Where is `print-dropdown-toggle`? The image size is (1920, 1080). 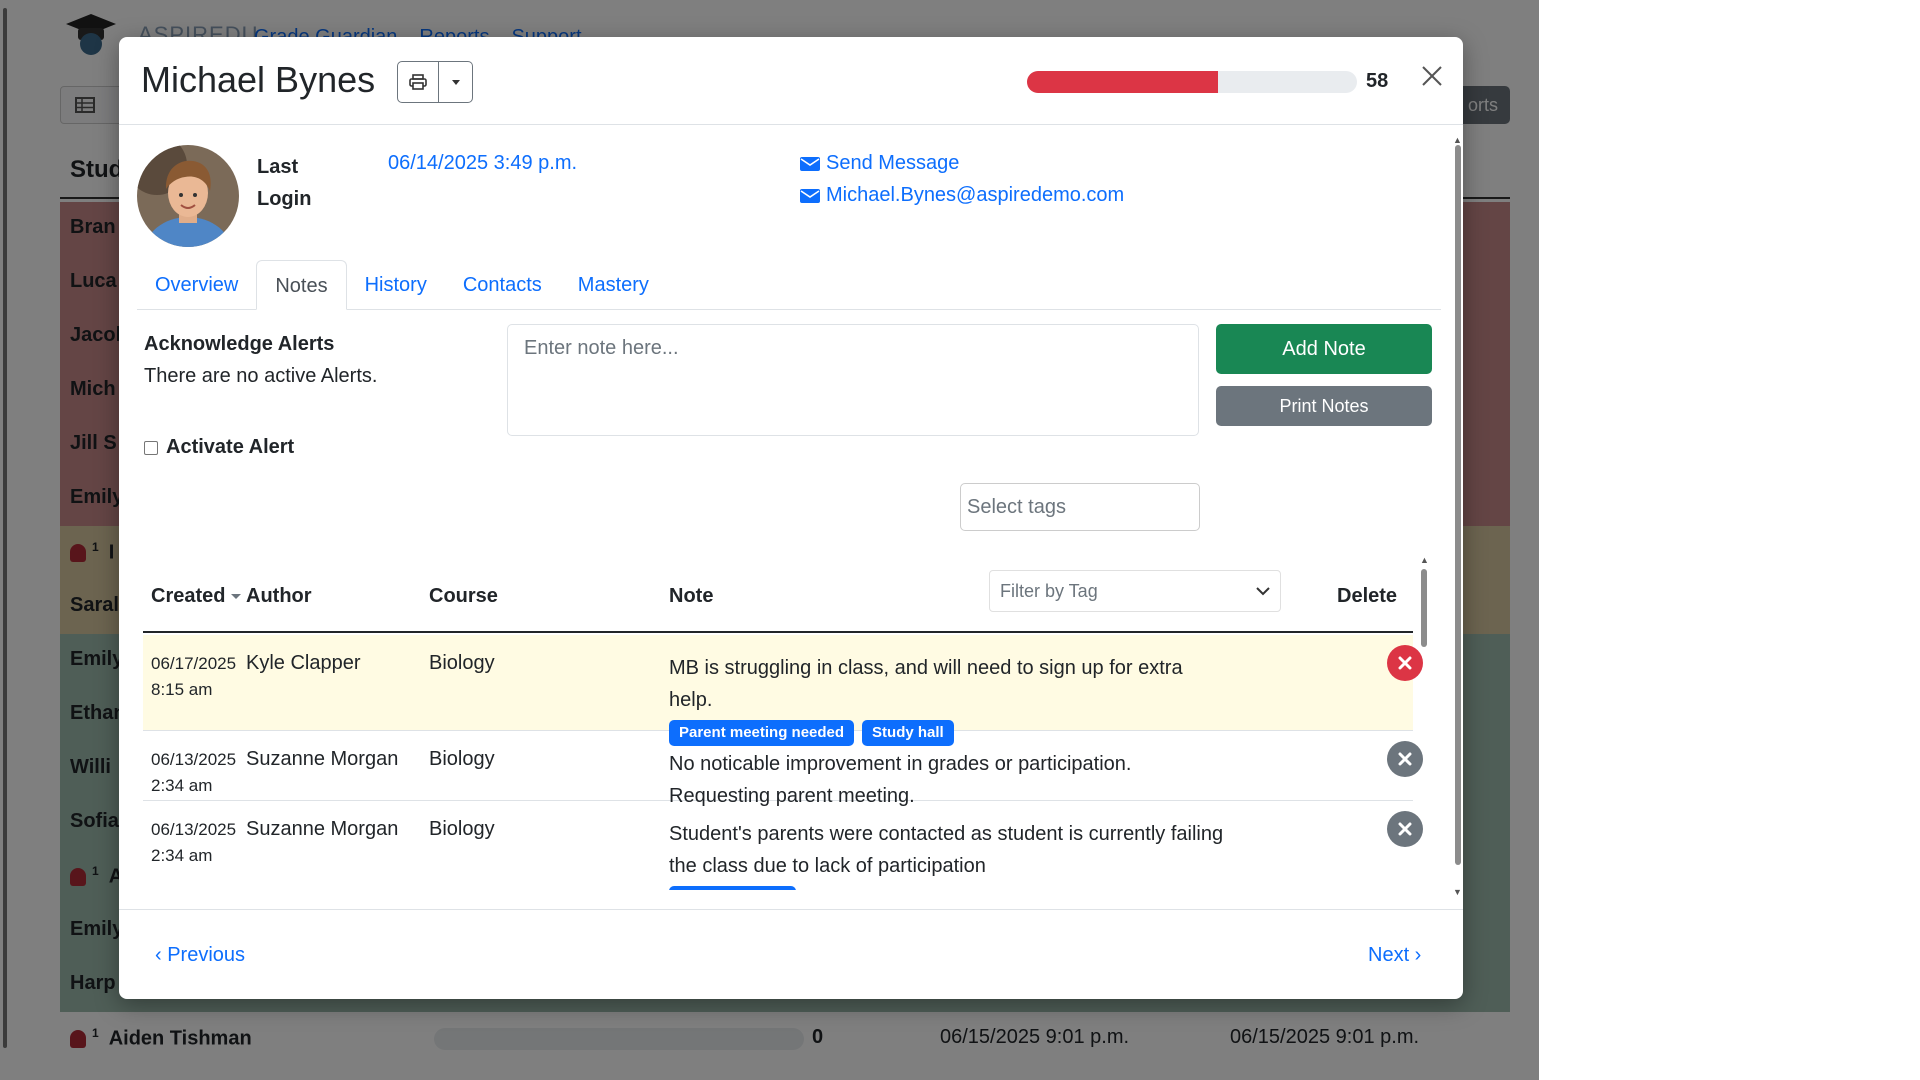 print-dropdown-toggle is located at coordinates (456, 82).